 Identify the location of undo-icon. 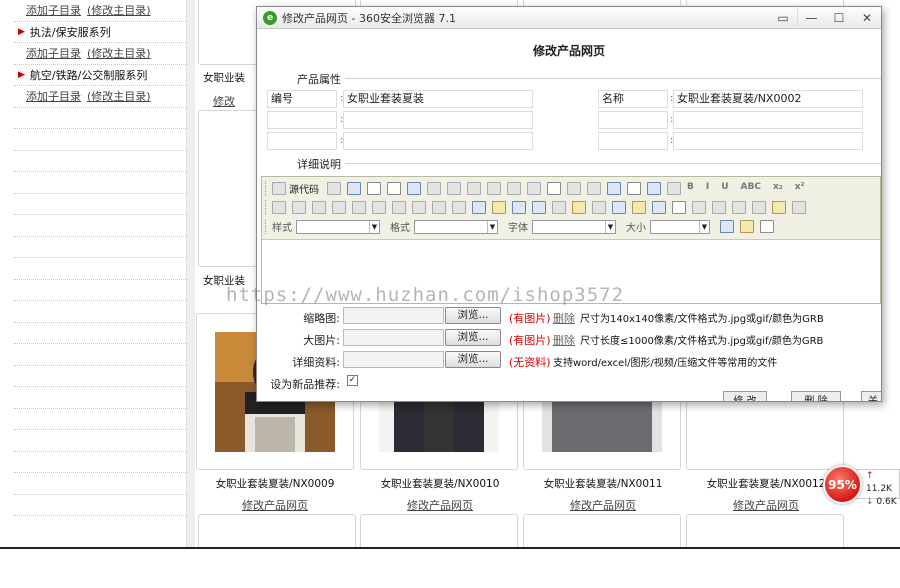
(574, 188).